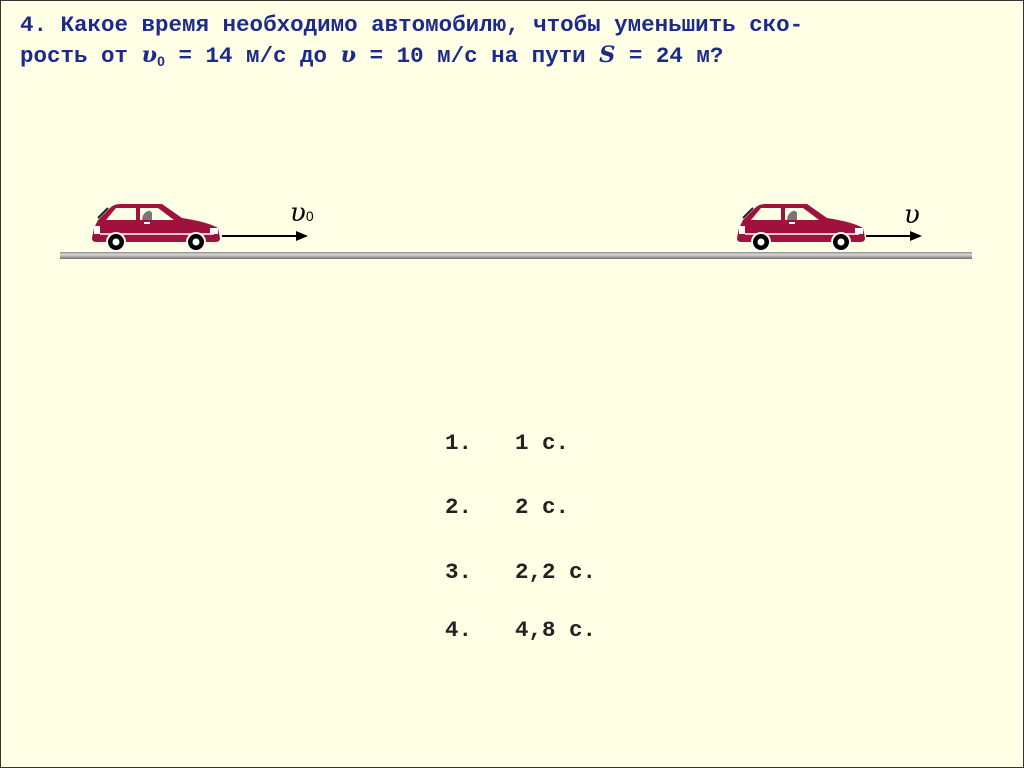  I want to click on answer-option: 3. 2,2 с., so click(520, 572).